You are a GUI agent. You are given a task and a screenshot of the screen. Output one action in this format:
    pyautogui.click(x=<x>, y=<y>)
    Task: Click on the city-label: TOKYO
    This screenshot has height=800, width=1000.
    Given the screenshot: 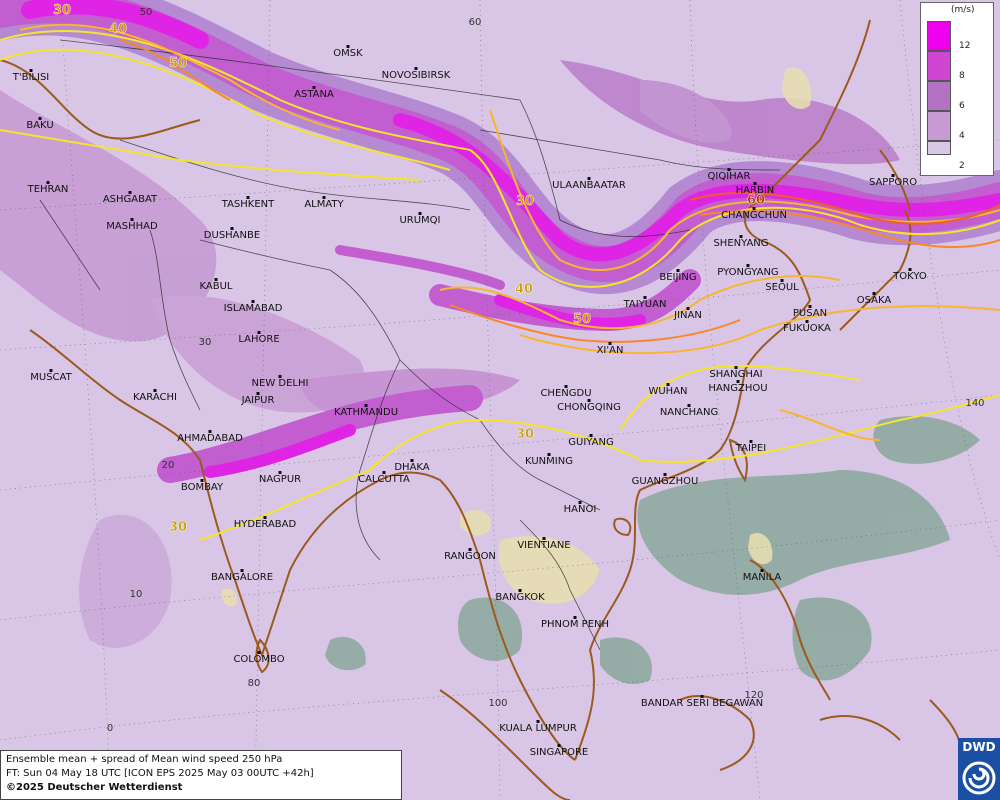 What is the action you would take?
    pyautogui.click(x=909, y=276)
    